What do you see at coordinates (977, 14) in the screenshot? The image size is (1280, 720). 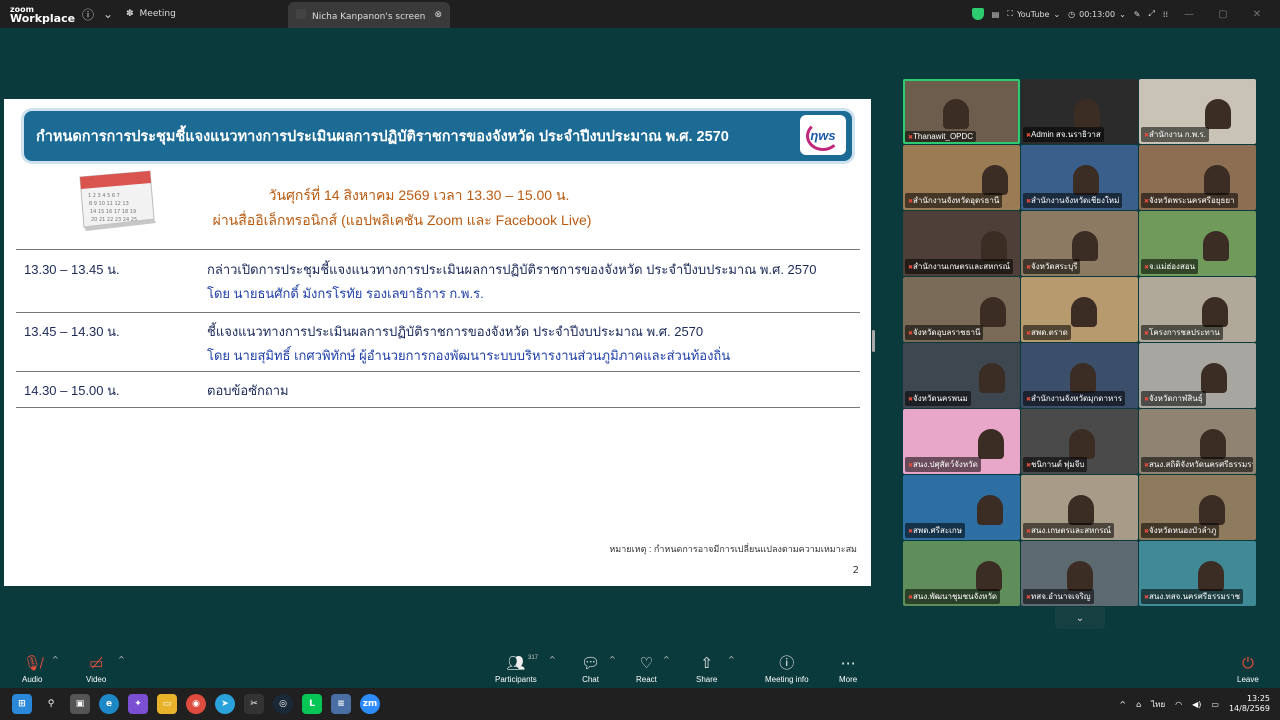 I see `encryption-shield-icon` at bounding box center [977, 14].